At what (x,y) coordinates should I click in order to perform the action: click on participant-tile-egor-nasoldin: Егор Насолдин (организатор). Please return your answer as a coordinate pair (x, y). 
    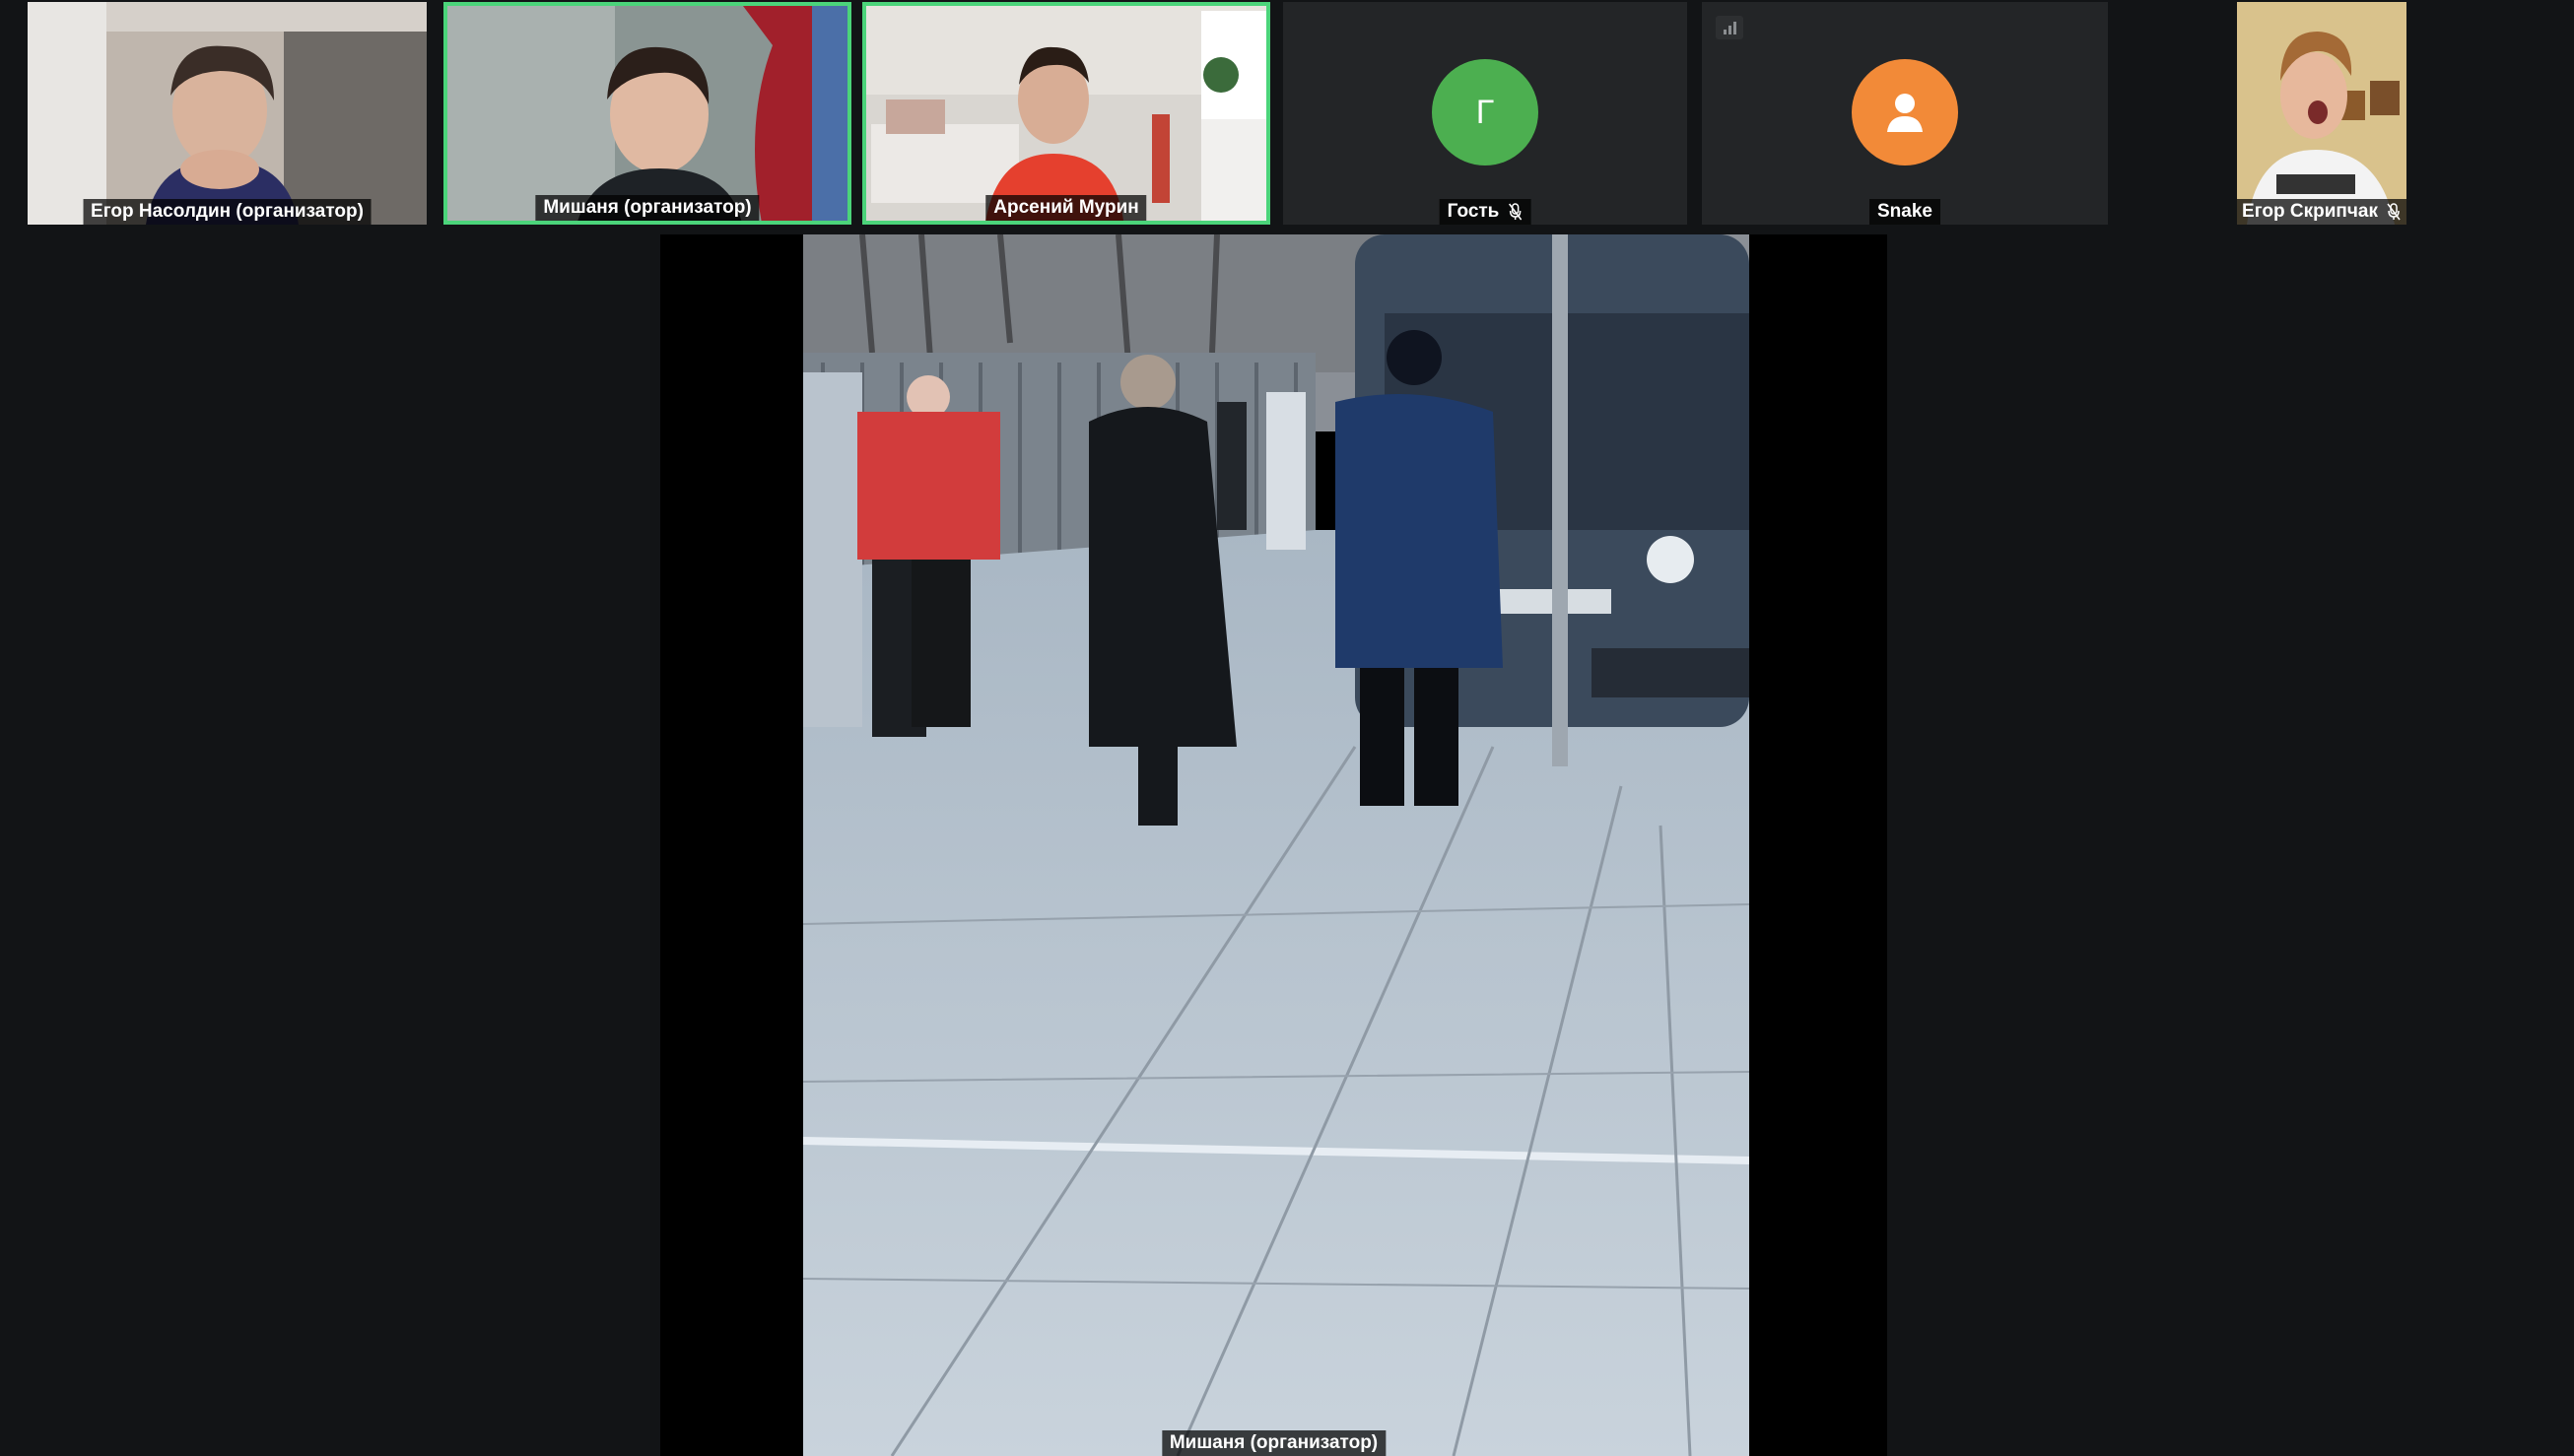
    Looking at the image, I should click on (227, 113).